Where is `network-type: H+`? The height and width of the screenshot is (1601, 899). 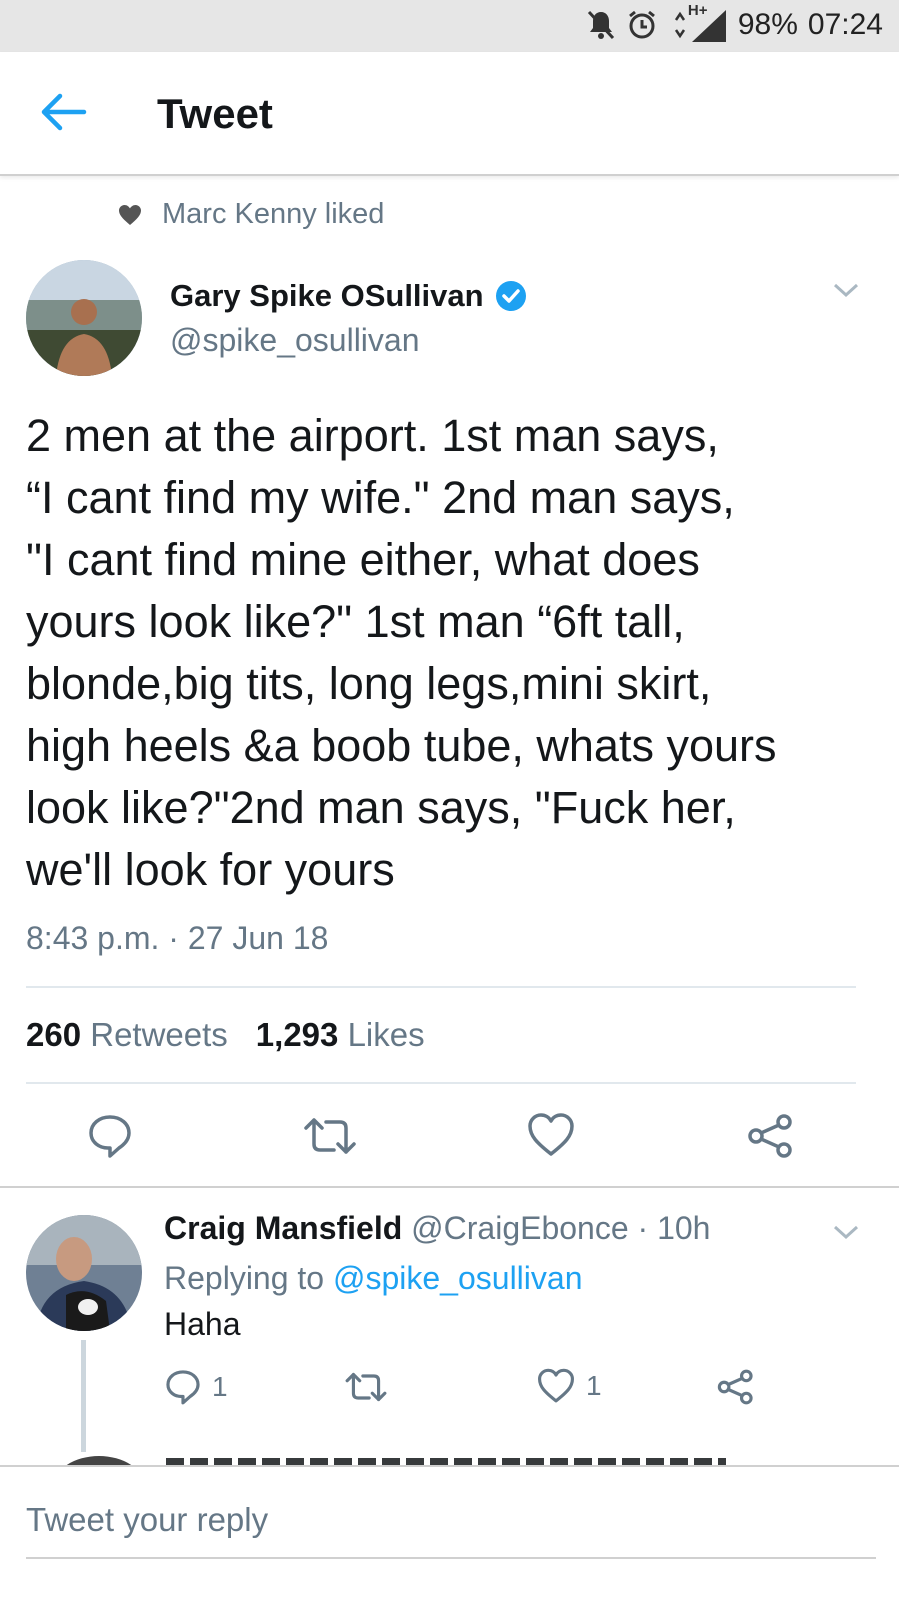 network-type: H+ is located at coordinates (697, 10).